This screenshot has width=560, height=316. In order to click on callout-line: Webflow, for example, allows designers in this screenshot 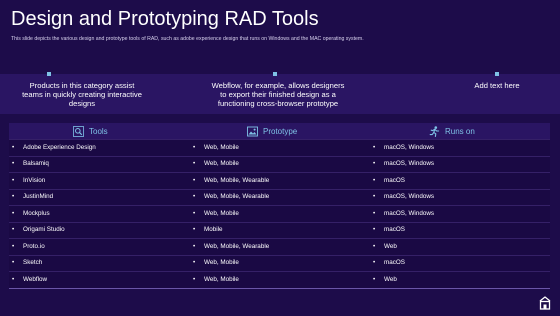, I will do `click(278, 85)`.